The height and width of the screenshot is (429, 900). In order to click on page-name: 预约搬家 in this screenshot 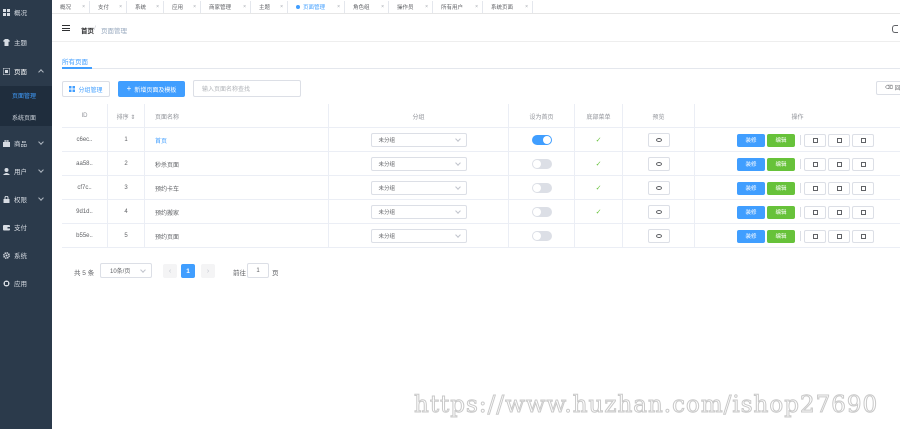, I will do `click(167, 212)`.